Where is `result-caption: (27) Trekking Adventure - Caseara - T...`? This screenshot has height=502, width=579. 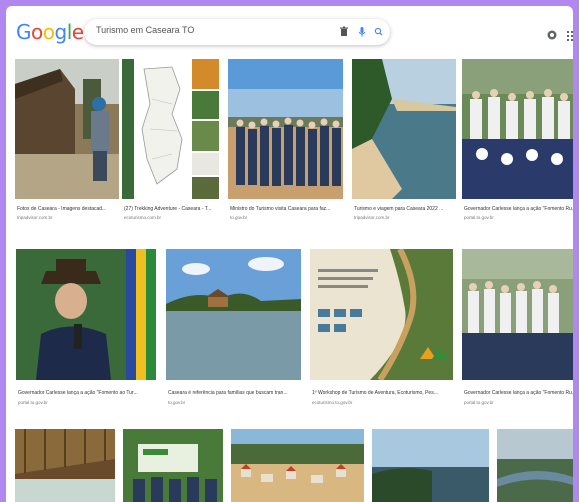
result-caption: (27) Trekking Adventure - Caseara - T... is located at coordinates (171, 209).